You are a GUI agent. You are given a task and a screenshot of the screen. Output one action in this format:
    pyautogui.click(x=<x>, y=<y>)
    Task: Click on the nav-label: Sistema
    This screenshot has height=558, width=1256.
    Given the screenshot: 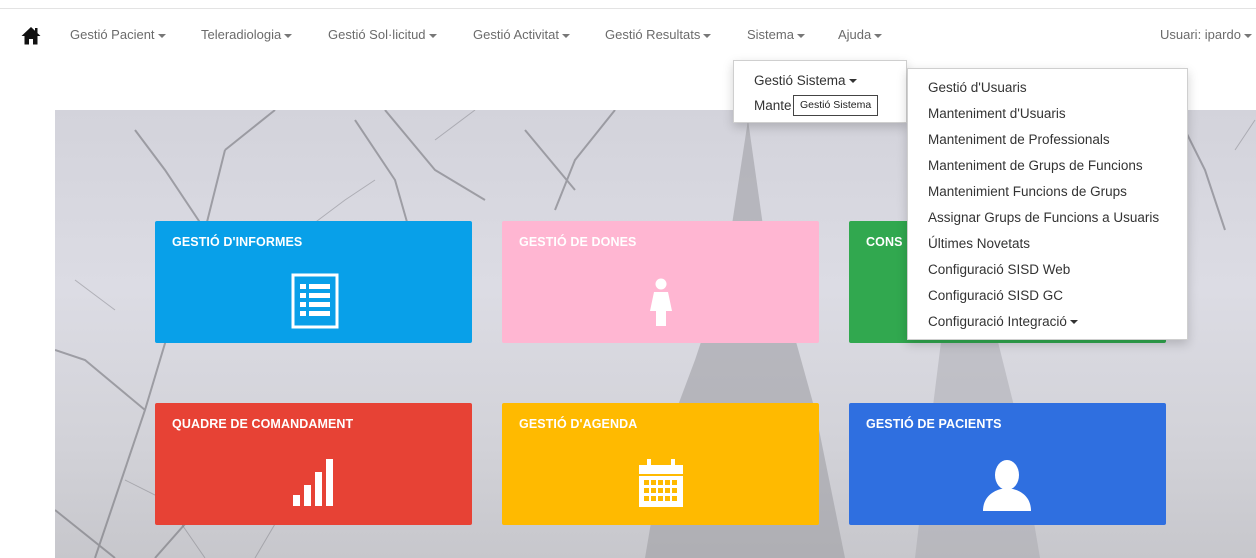 What is the action you would take?
    pyautogui.click(x=770, y=34)
    